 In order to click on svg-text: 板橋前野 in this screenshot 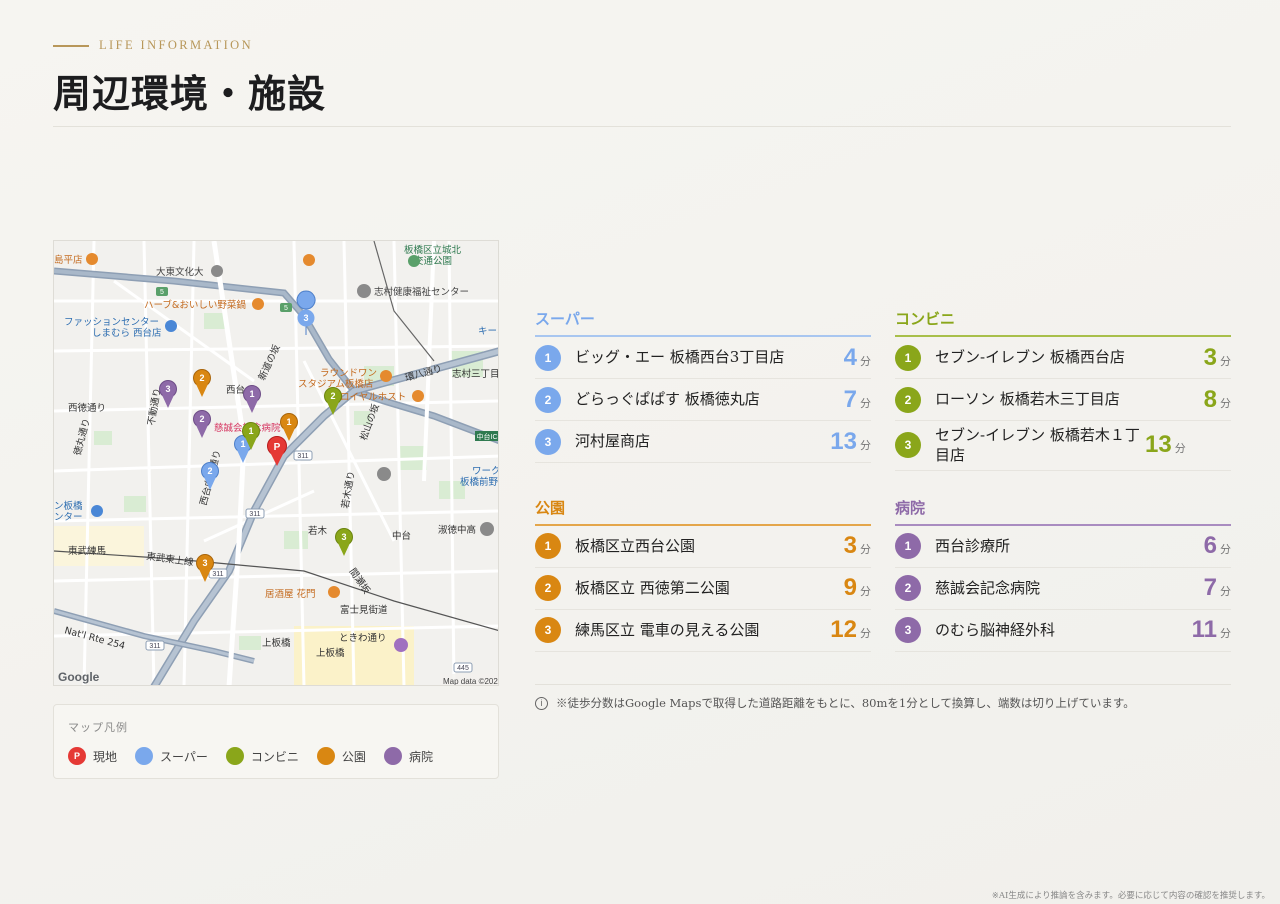, I will do `click(479, 482)`.